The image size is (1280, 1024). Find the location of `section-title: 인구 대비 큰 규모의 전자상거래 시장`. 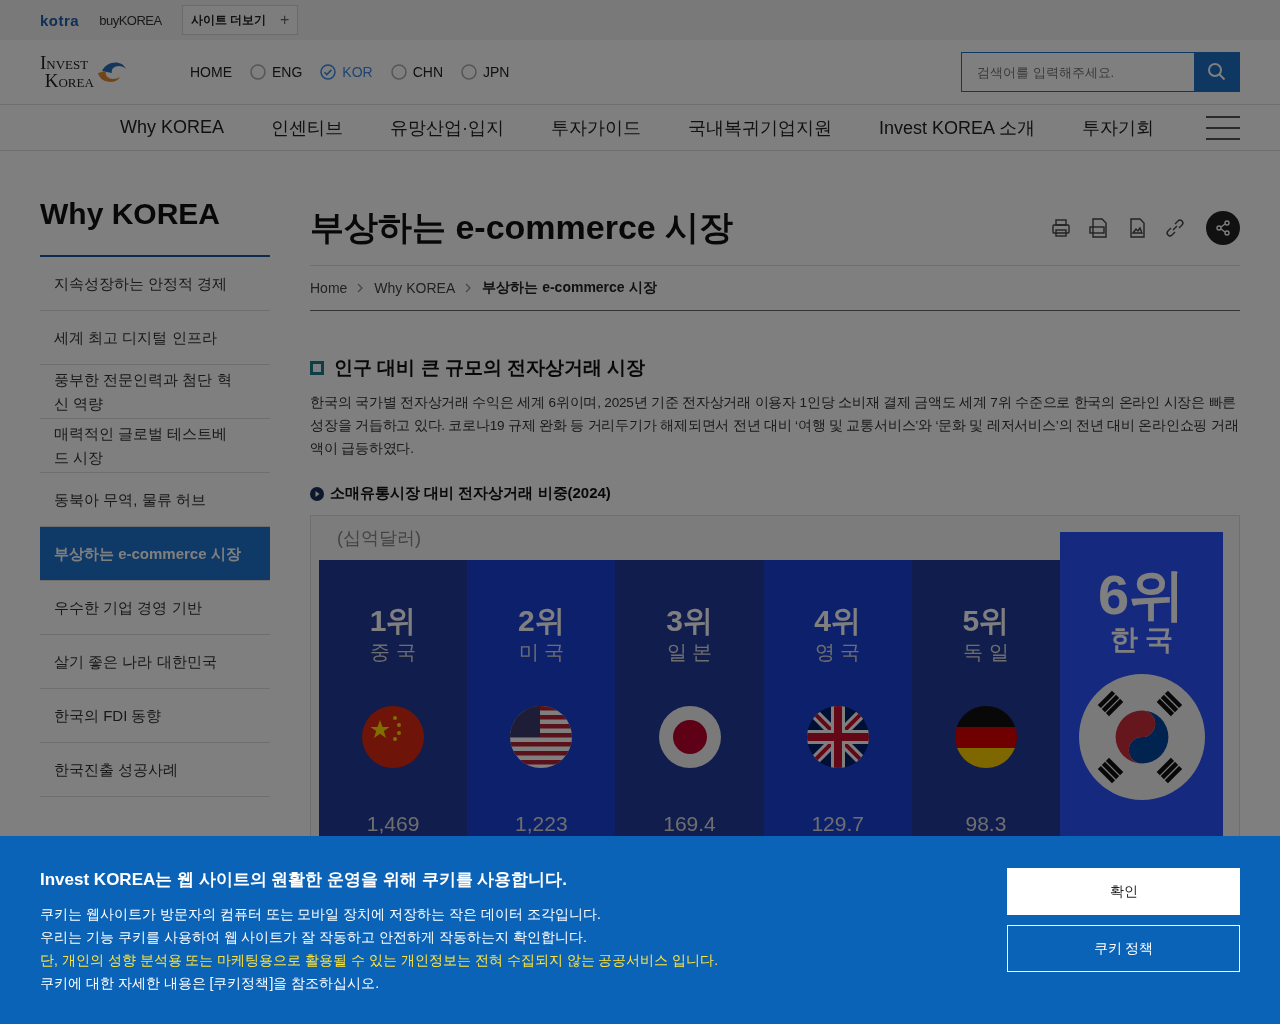

section-title: 인구 대비 큰 규모의 전자상거래 시장 is located at coordinates (490, 368).